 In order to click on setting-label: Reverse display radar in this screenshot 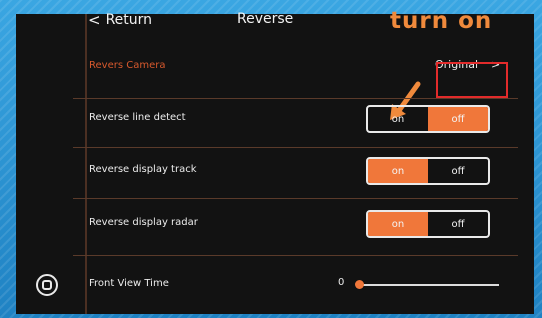, I will do `click(143, 222)`.